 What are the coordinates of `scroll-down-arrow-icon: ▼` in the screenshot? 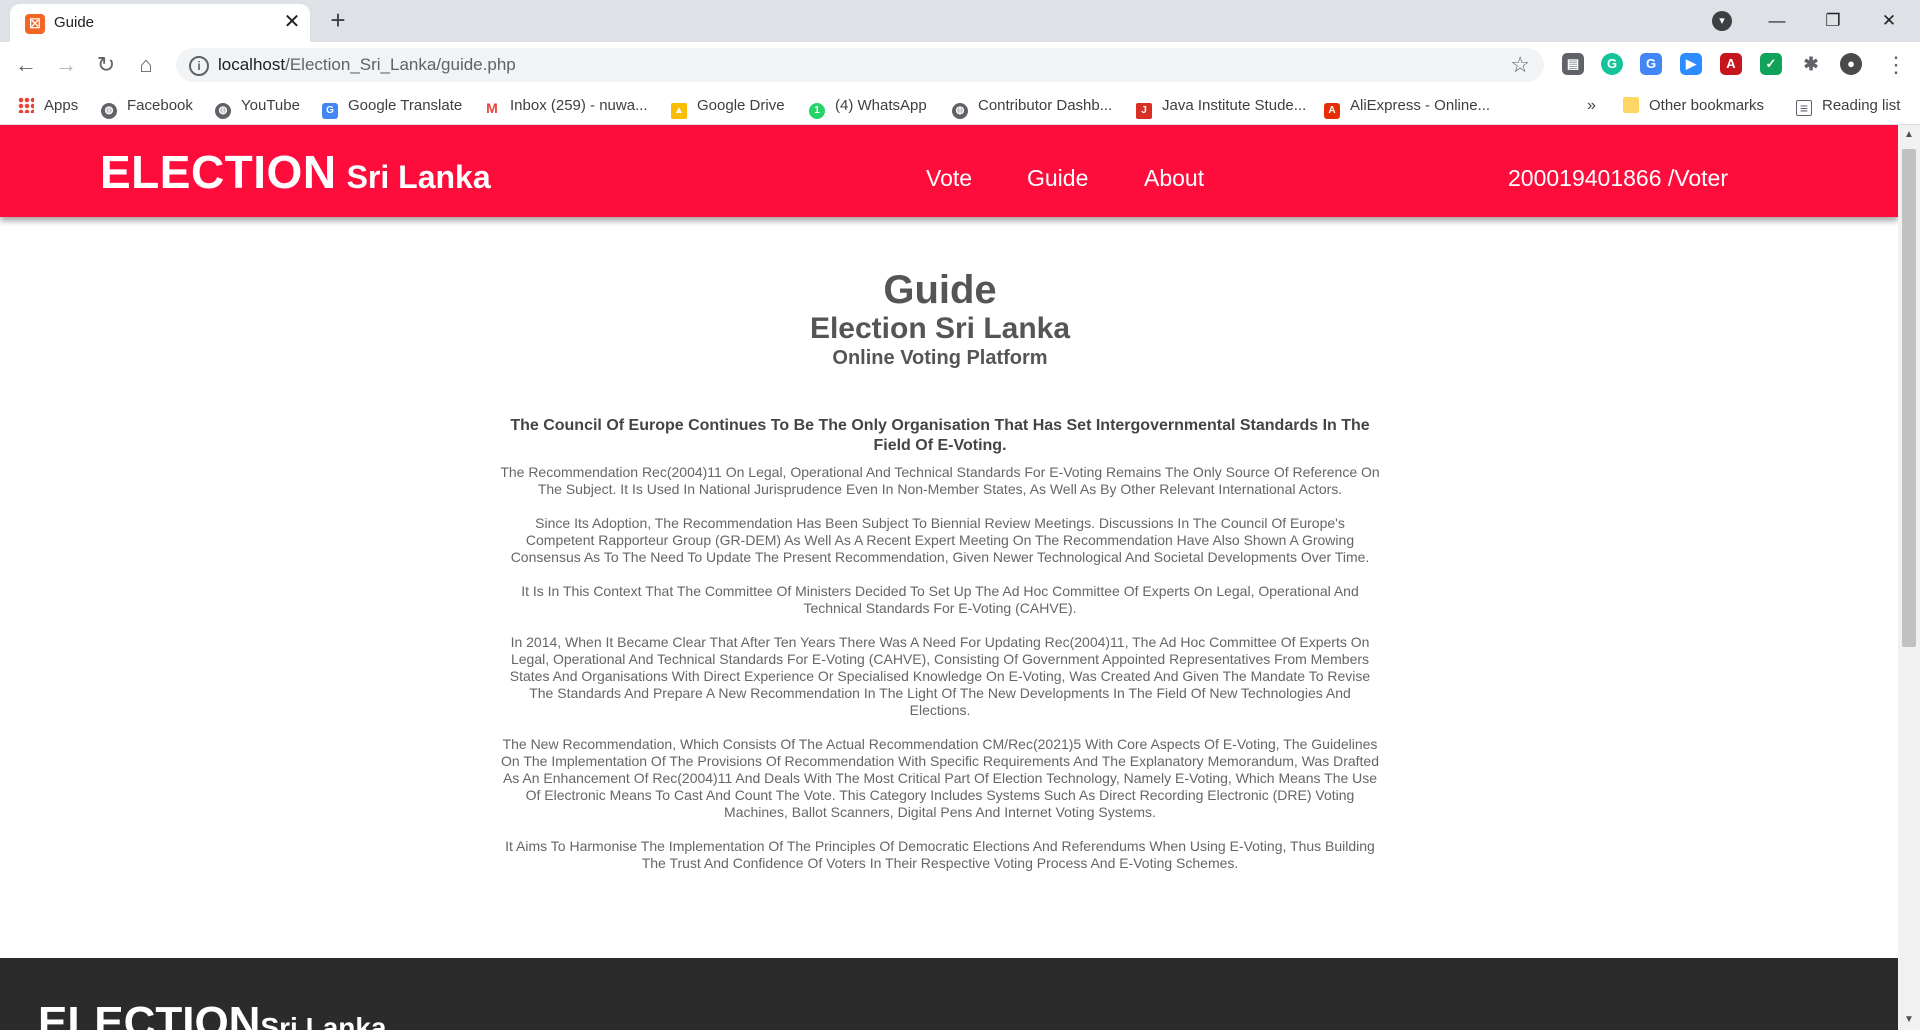 It's located at (1909, 1020).